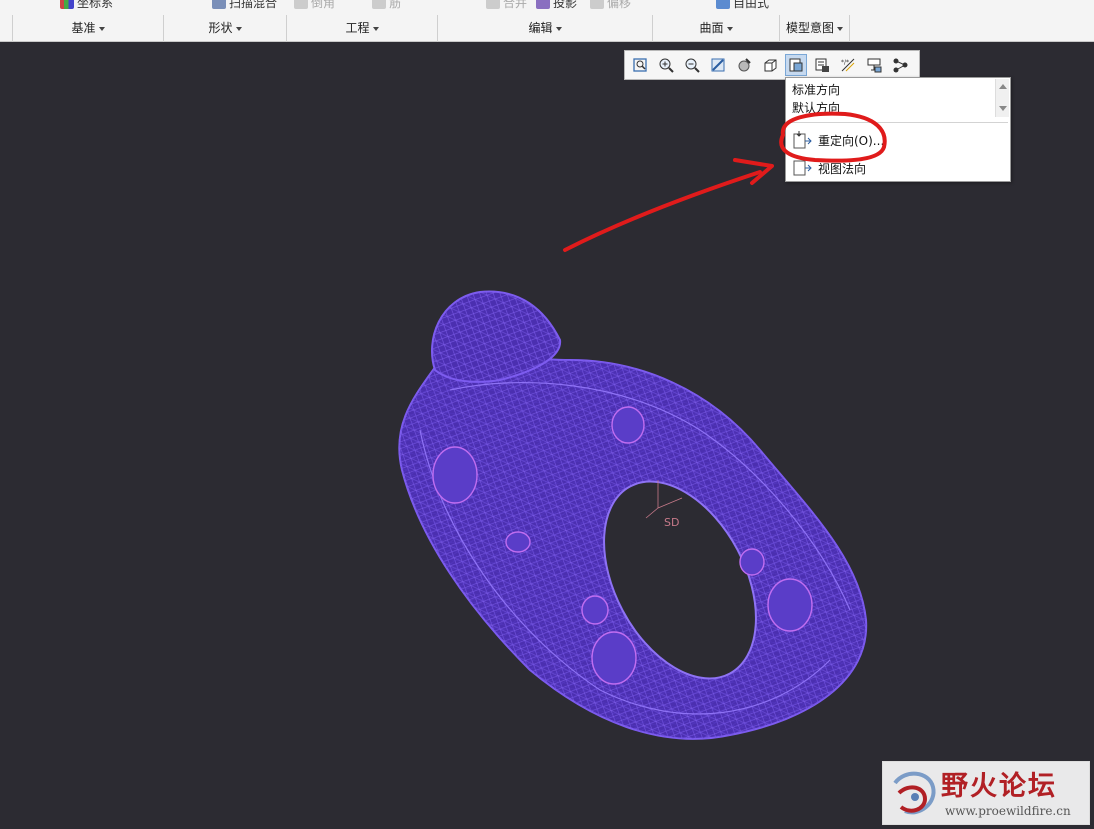 This screenshot has width=1094, height=829. What do you see at coordinates (640, 65) in the screenshot?
I see `refit-icon` at bounding box center [640, 65].